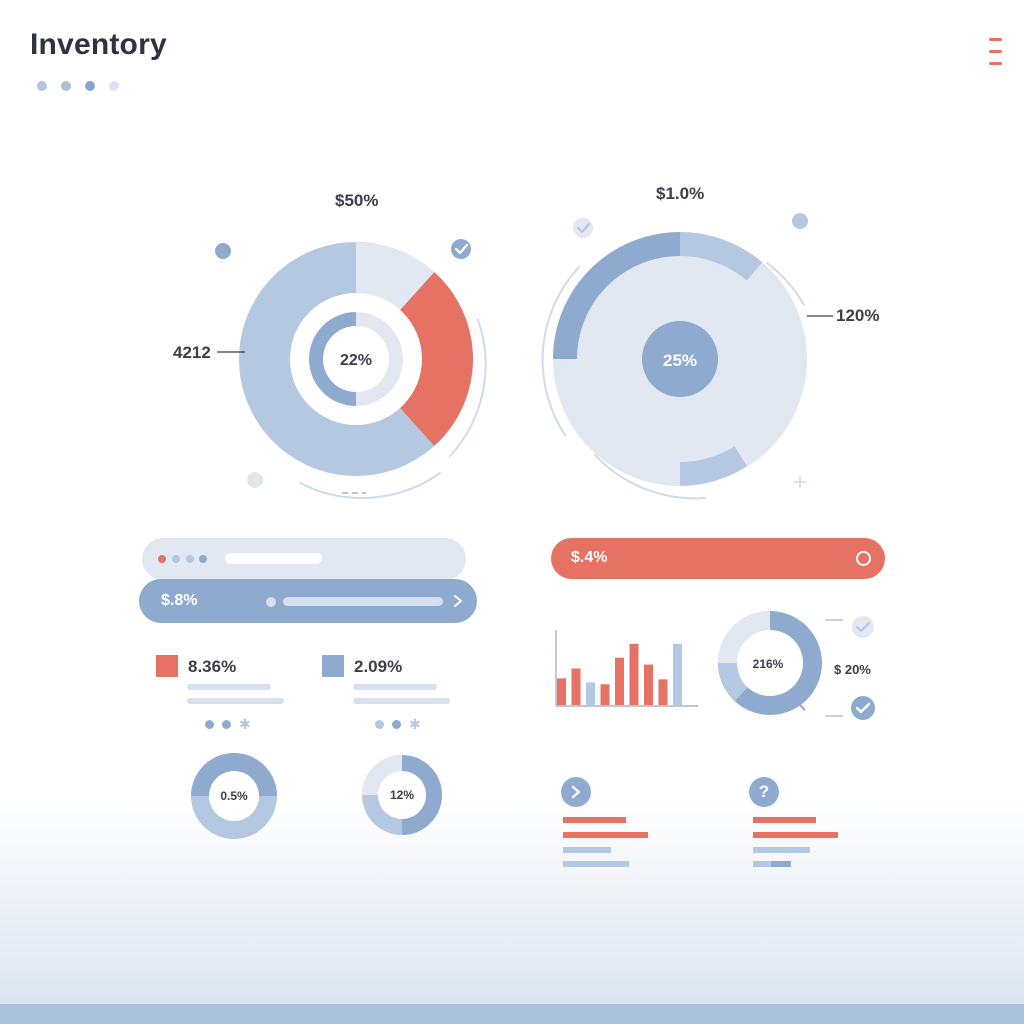  What do you see at coordinates (995, 51) in the screenshot?
I see `menu-icon` at bounding box center [995, 51].